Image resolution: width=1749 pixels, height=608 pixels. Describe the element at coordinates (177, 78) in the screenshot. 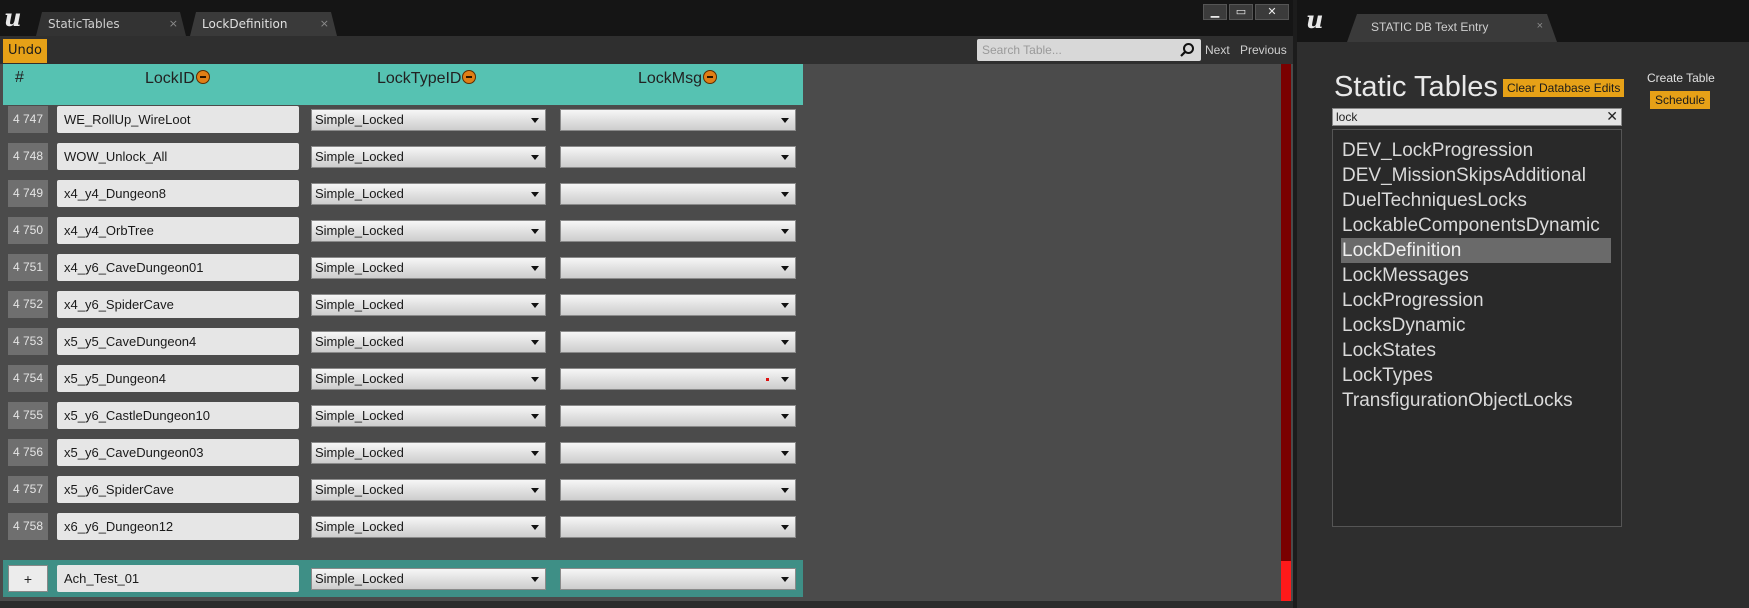

I see `column-header-lockid: LockID` at that location.